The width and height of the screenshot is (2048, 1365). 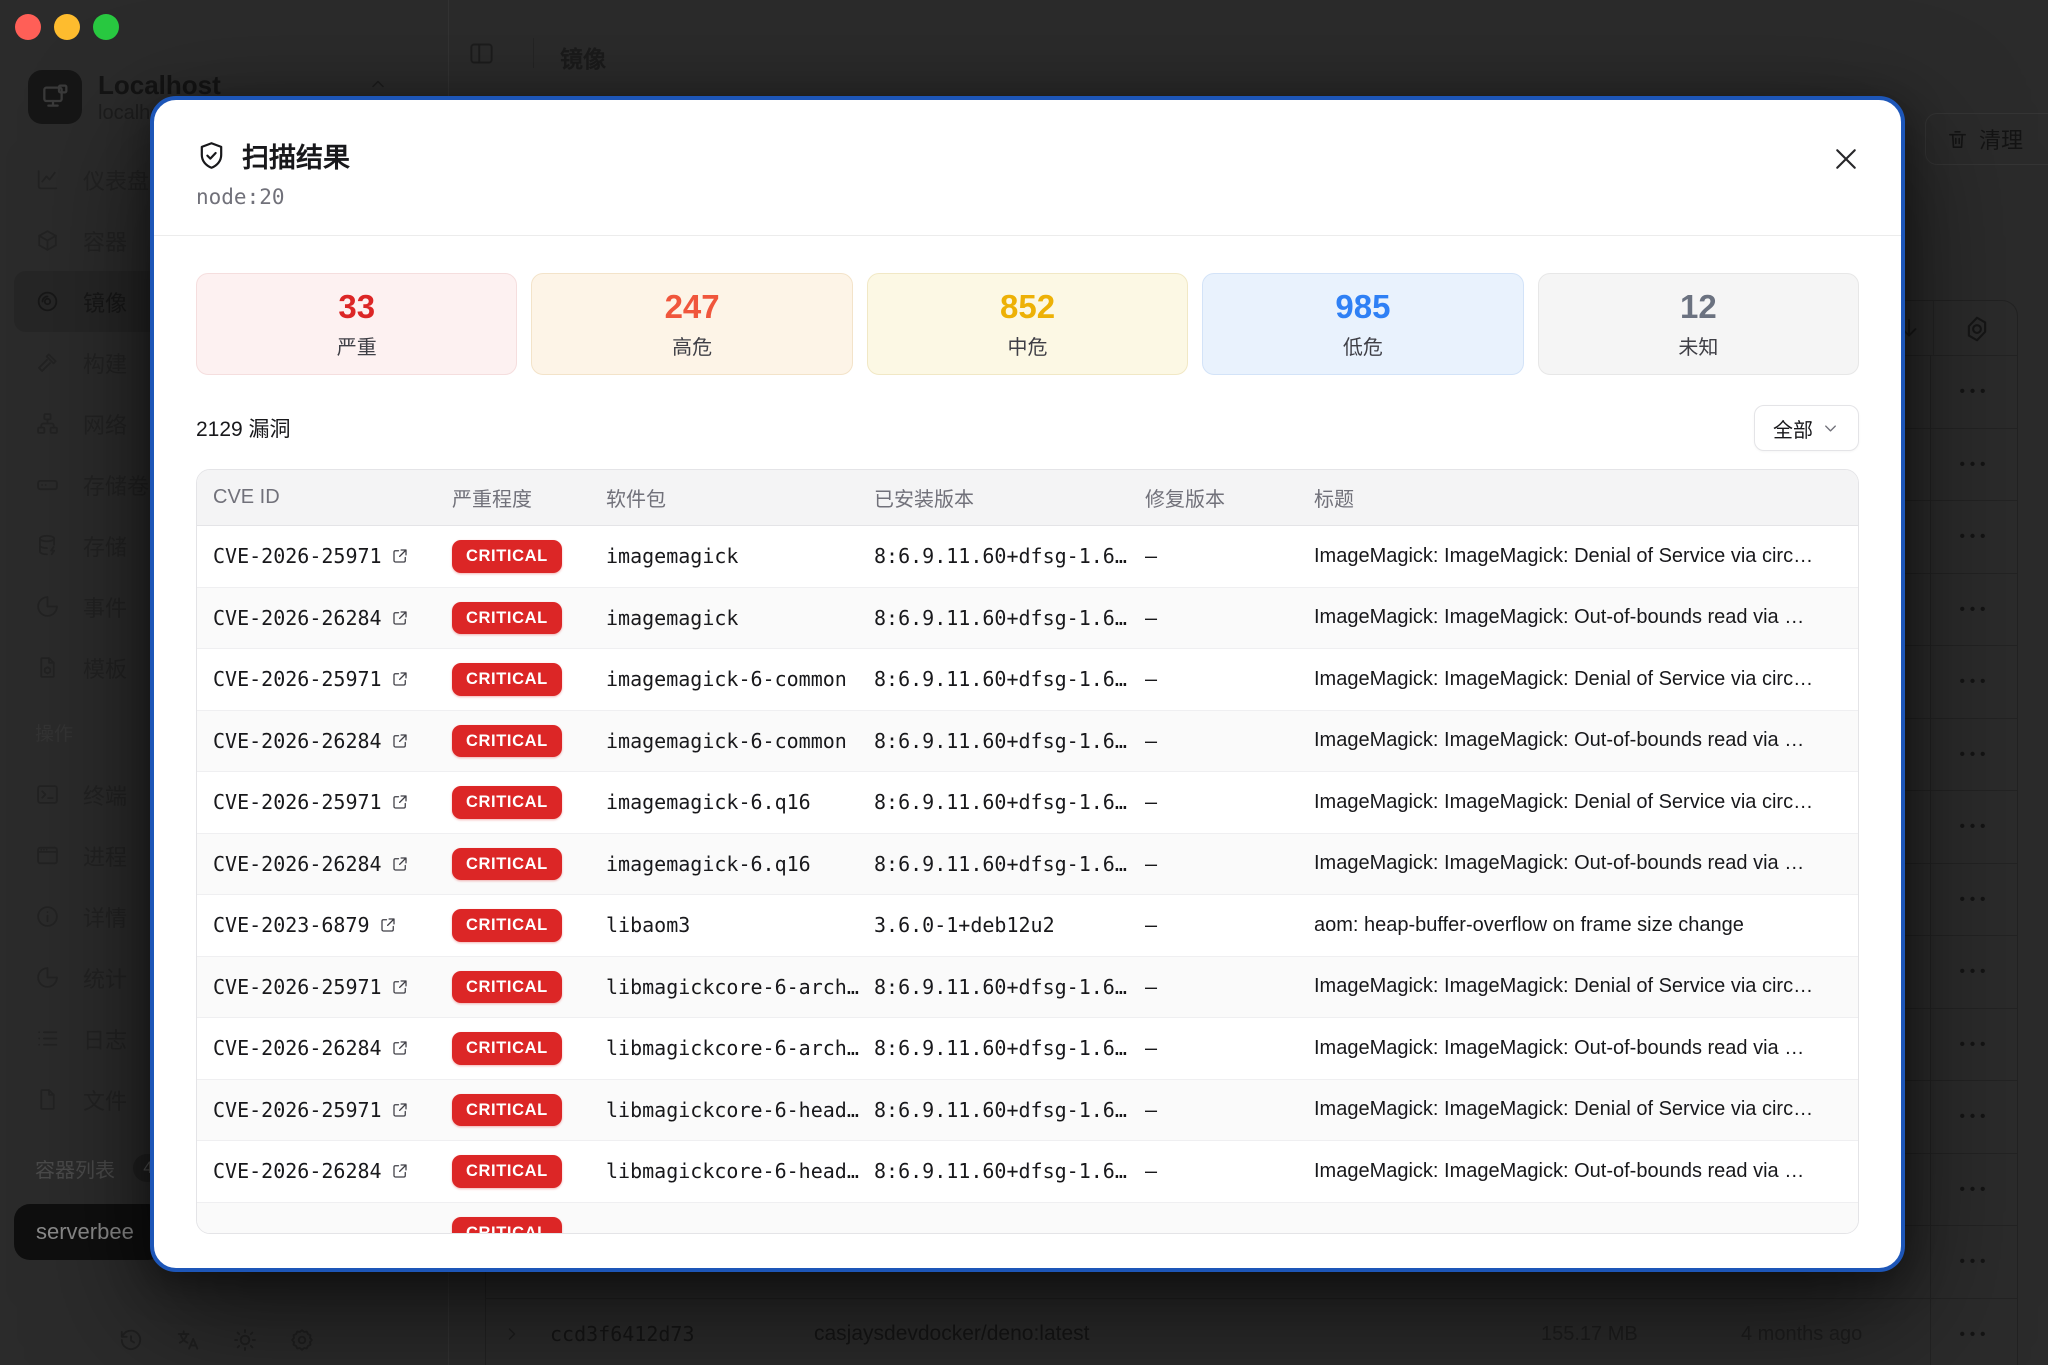 I want to click on image-id: ccd3f6412d73, so click(x=622, y=1334).